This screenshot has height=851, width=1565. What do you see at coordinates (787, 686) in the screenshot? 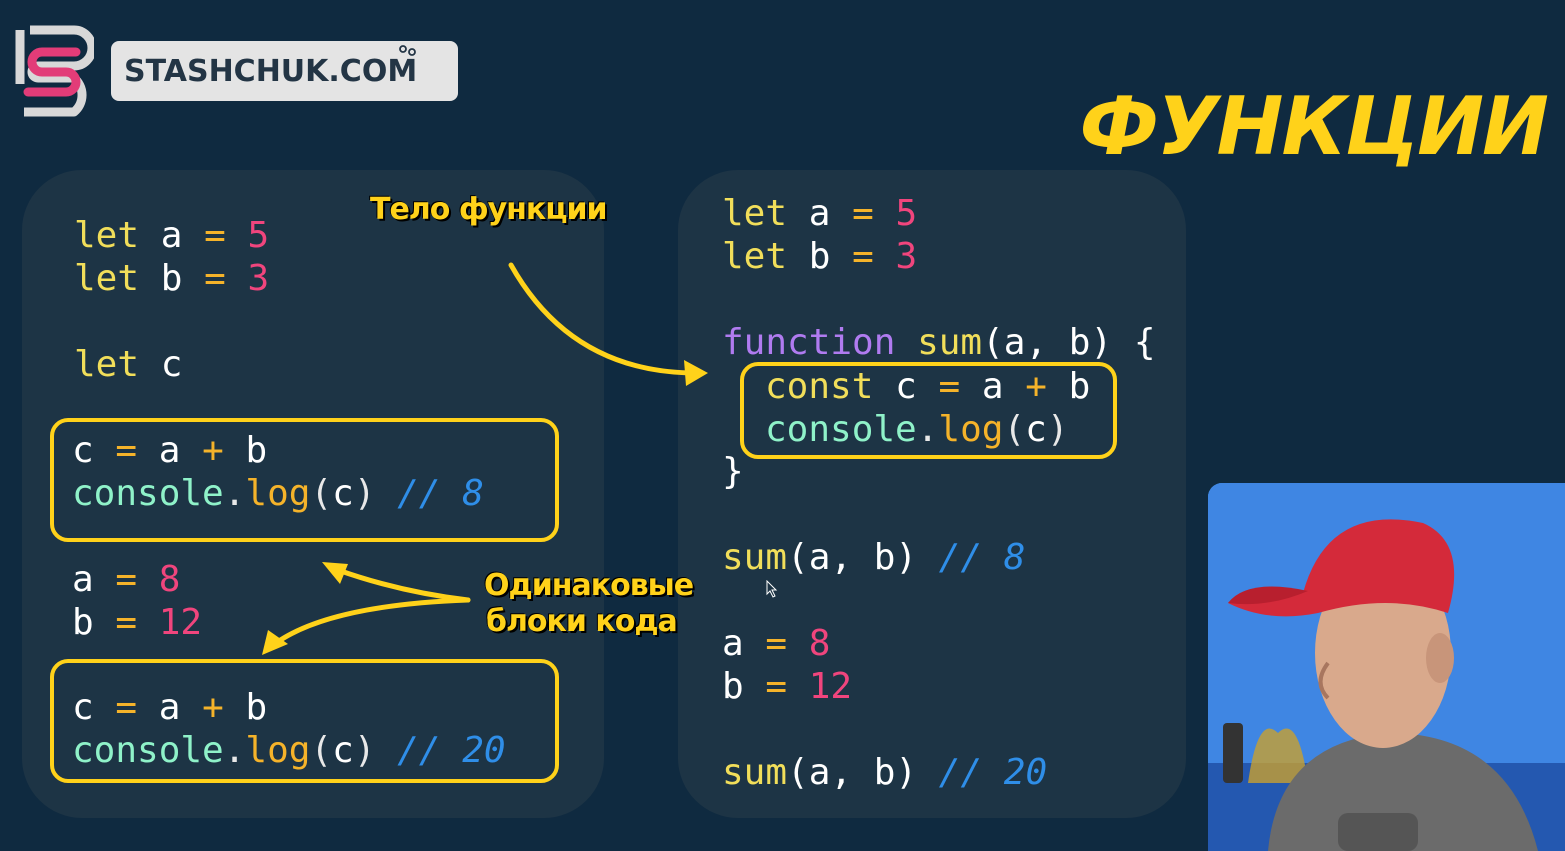
I see `right-reassign-b: b = 12` at bounding box center [787, 686].